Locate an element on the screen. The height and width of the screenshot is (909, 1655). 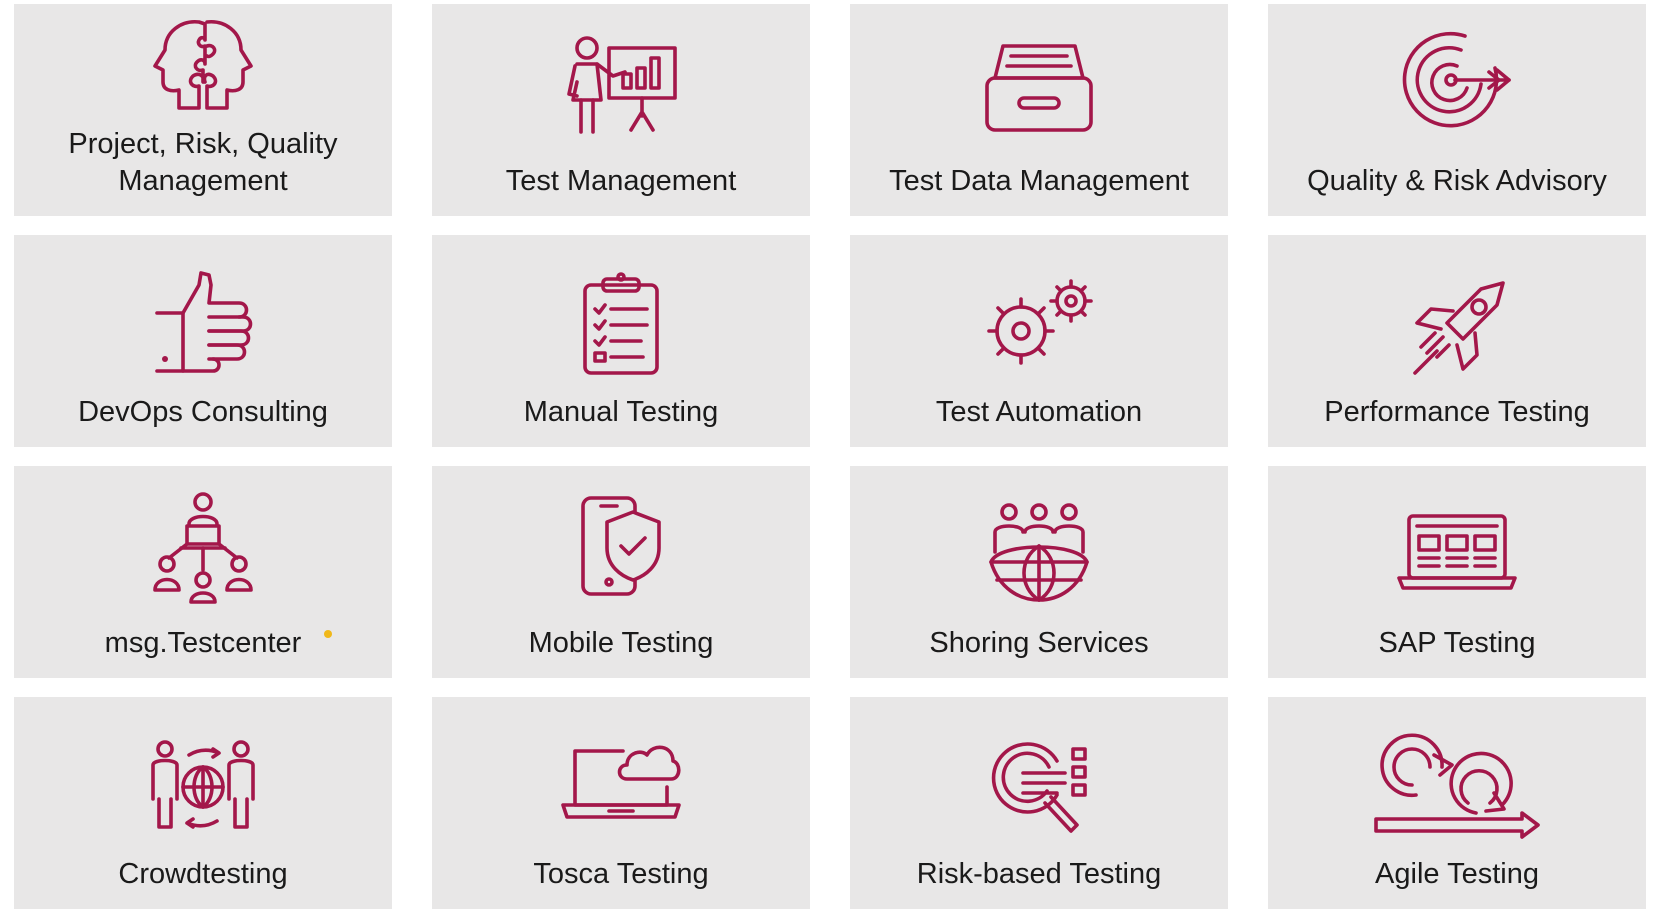
service-tile-agile-testing: Agile Testing is located at coordinates (1457, 803).